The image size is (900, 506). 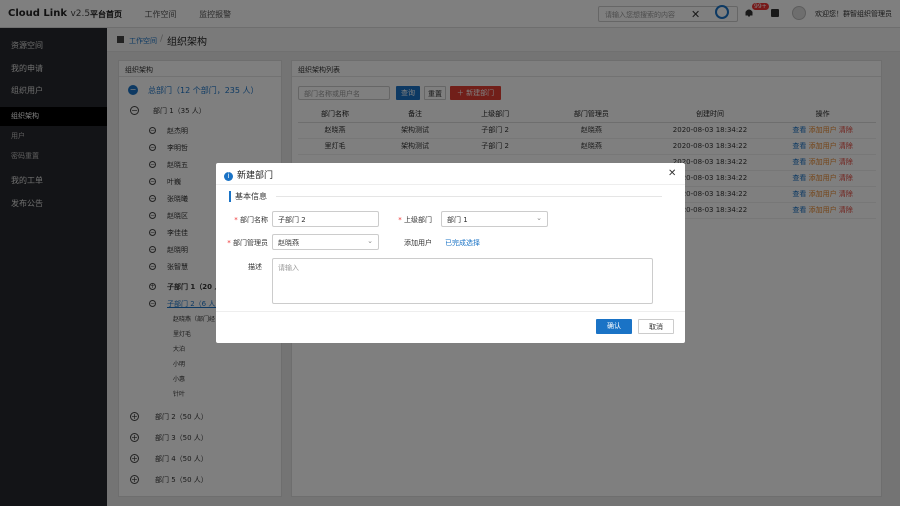 I want to click on manager-value: 赵晓燕, so click(x=288, y=243).